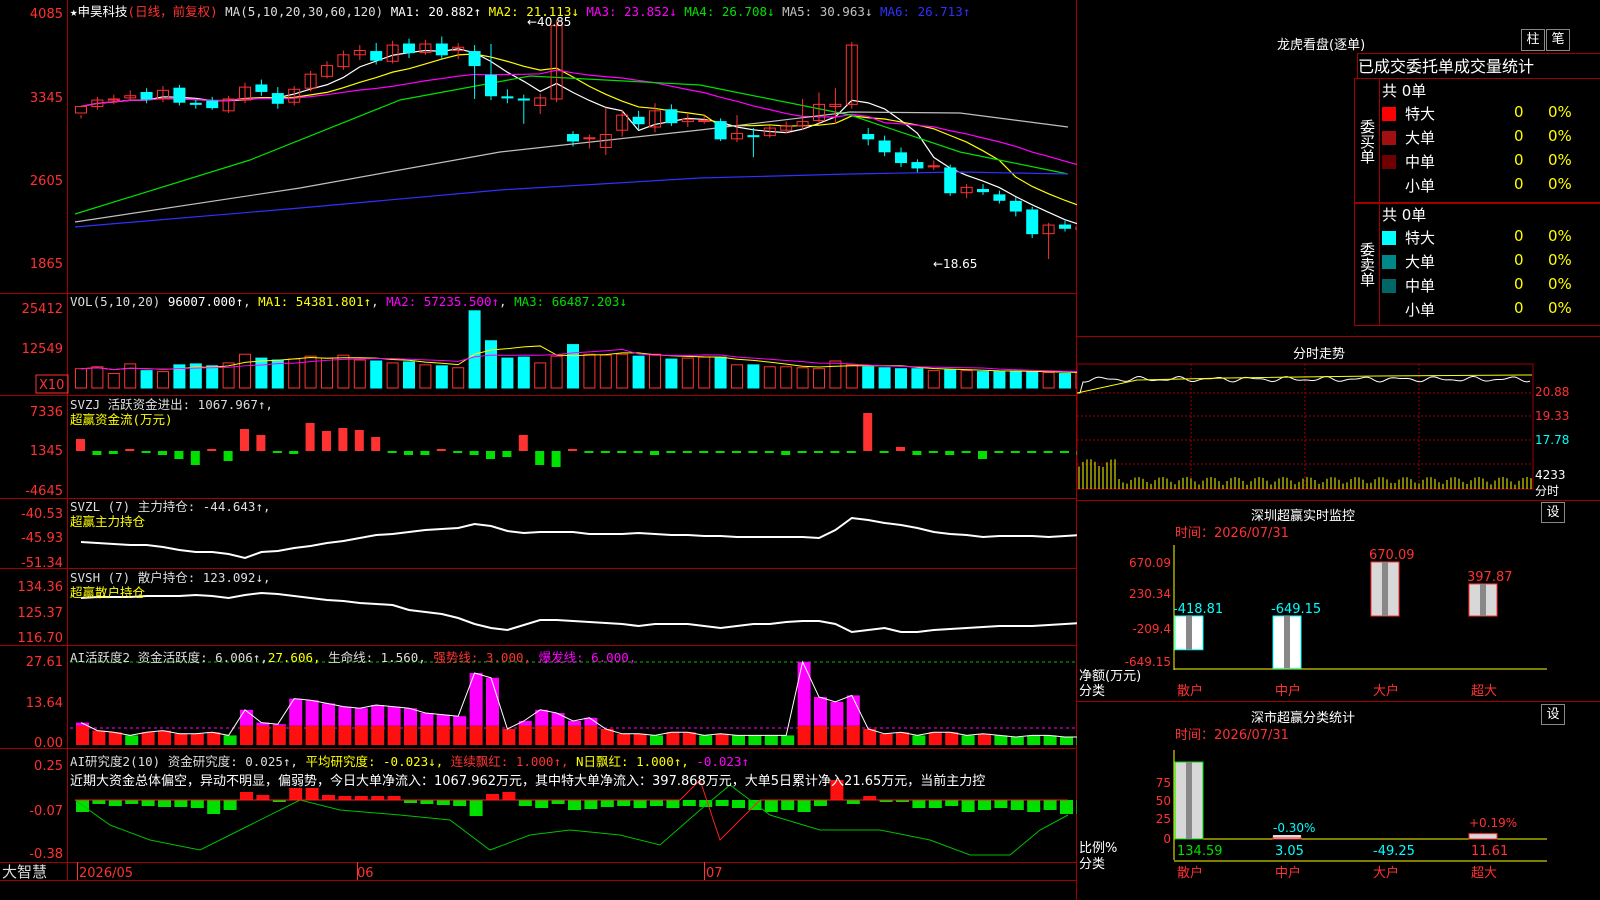  Describe the element at coordinates (1420, 138) in the screenshot. I see `stat-name: 大单` at that location.